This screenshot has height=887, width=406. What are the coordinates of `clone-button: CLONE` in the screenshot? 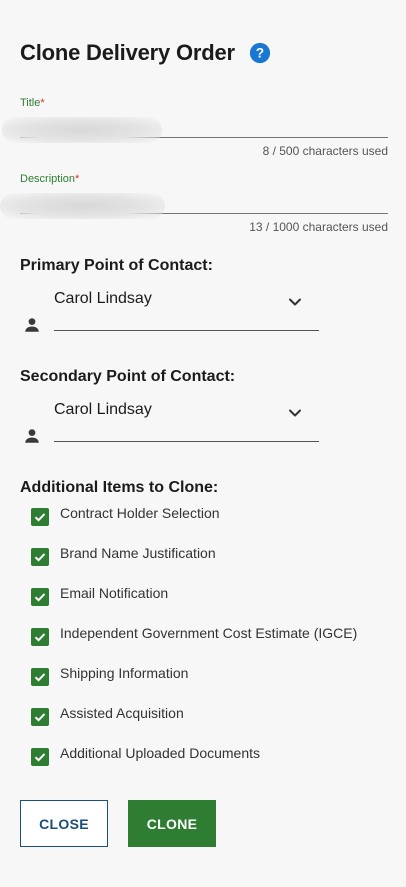 It's located at (172, 823).